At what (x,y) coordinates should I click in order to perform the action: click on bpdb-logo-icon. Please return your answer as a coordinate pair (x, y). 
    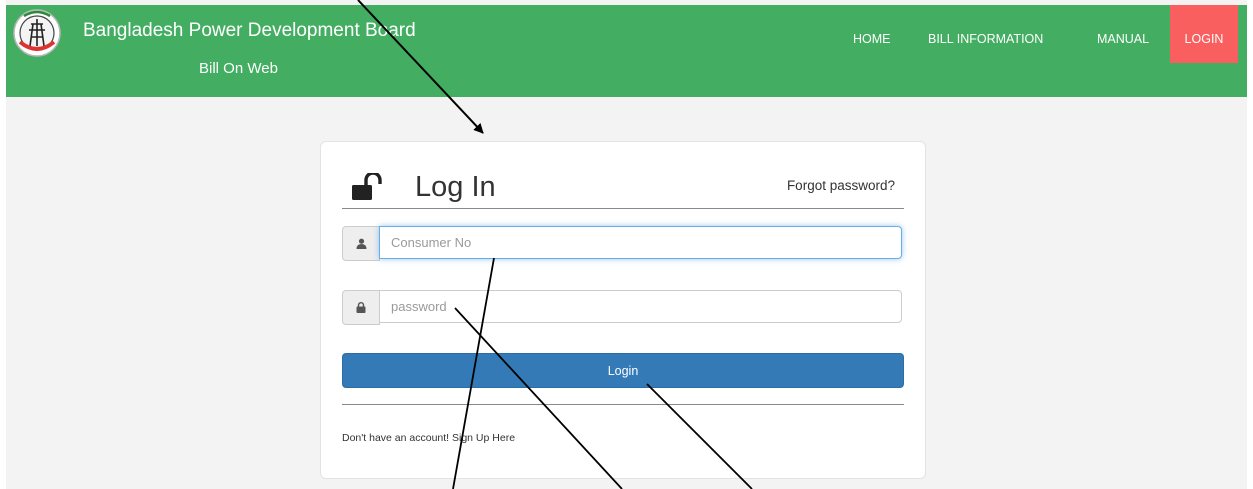
    Looking at the image, I should click on (37, 33).